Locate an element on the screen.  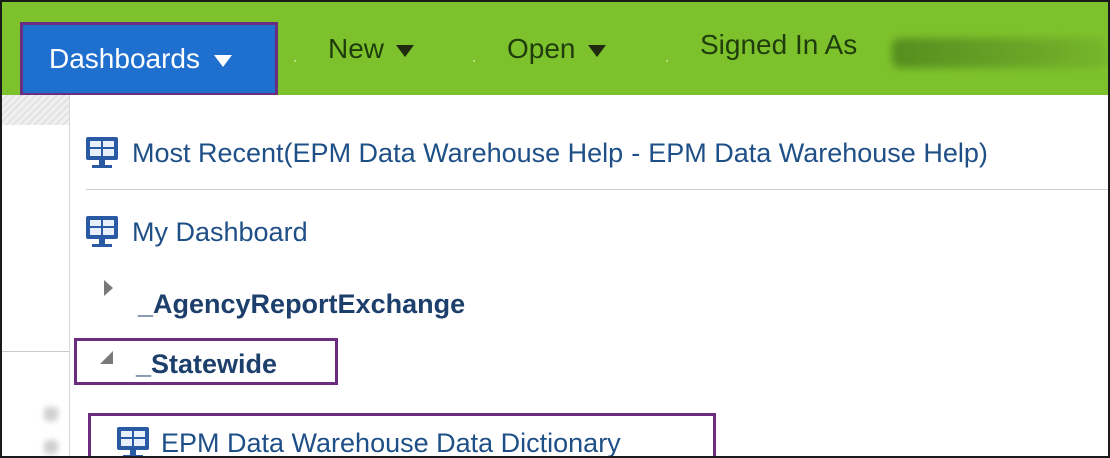
most-recent-label-tail: EPM Data Warehouse Help) is located at coordinates (818, 152).